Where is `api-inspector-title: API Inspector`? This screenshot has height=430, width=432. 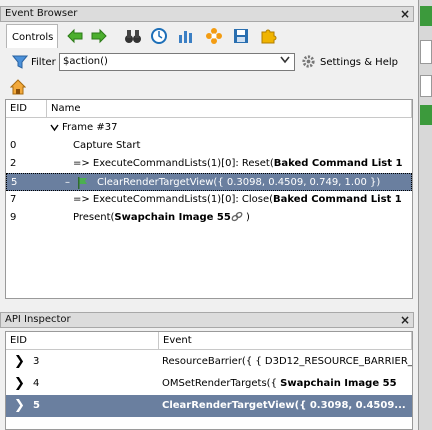 api-inspector-title: API Inspector is located at coordinates (38, 319).